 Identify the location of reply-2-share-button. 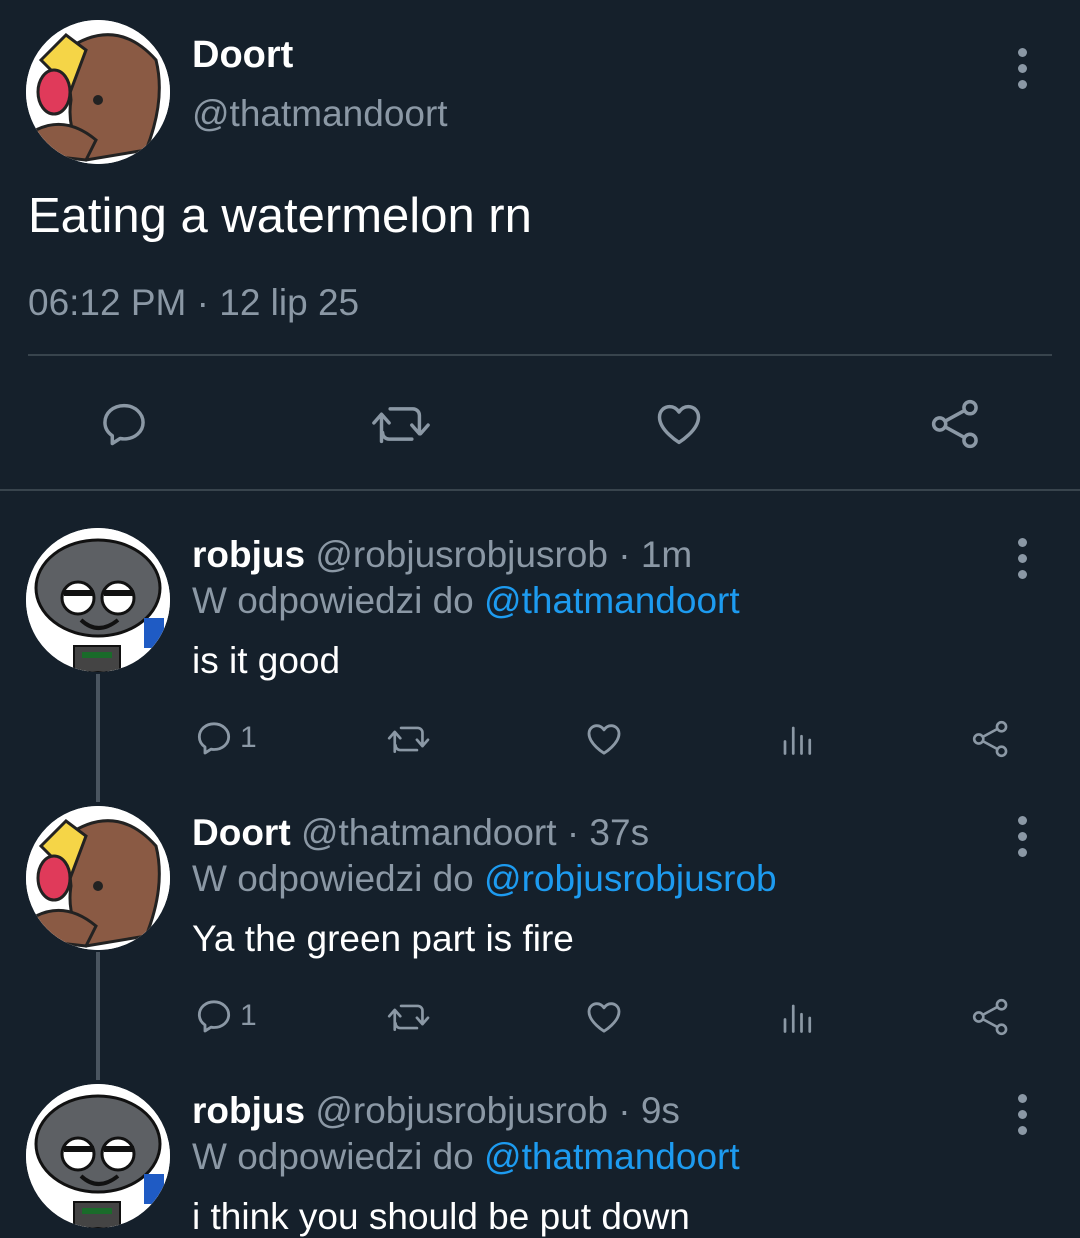
(991, 1017).